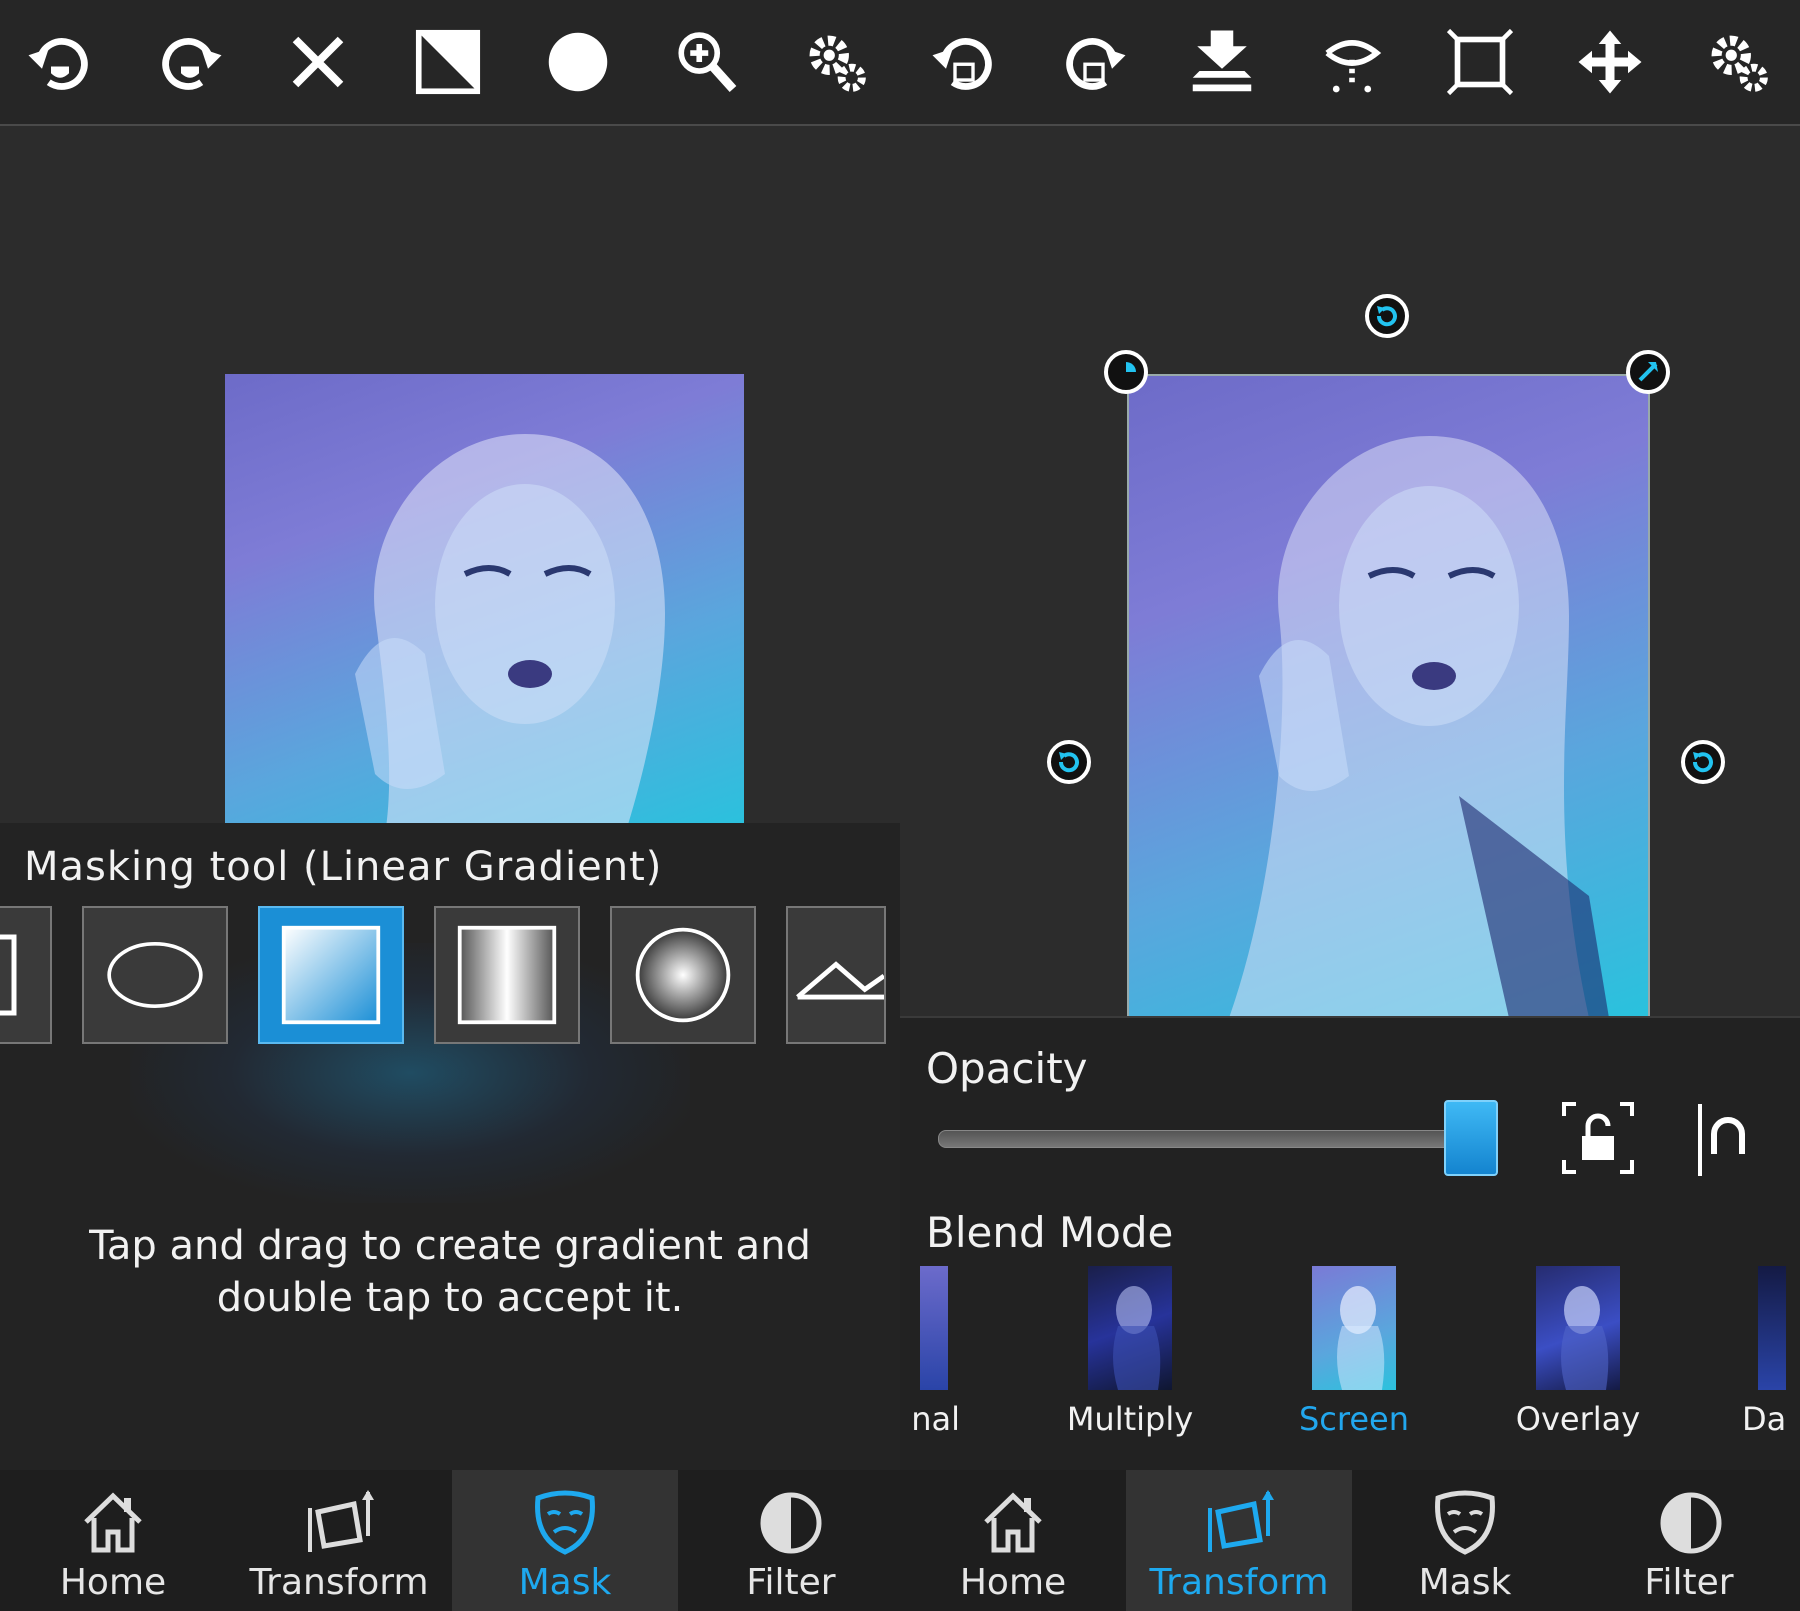 The image size is (1800, 1611). I want to click on zoom-in-icon, so click(706, 62).